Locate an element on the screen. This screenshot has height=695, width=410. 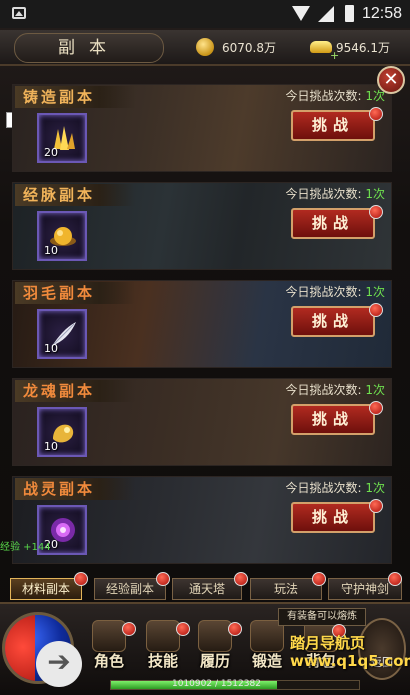
item-count: 20 is located at coordinates (51, 152).